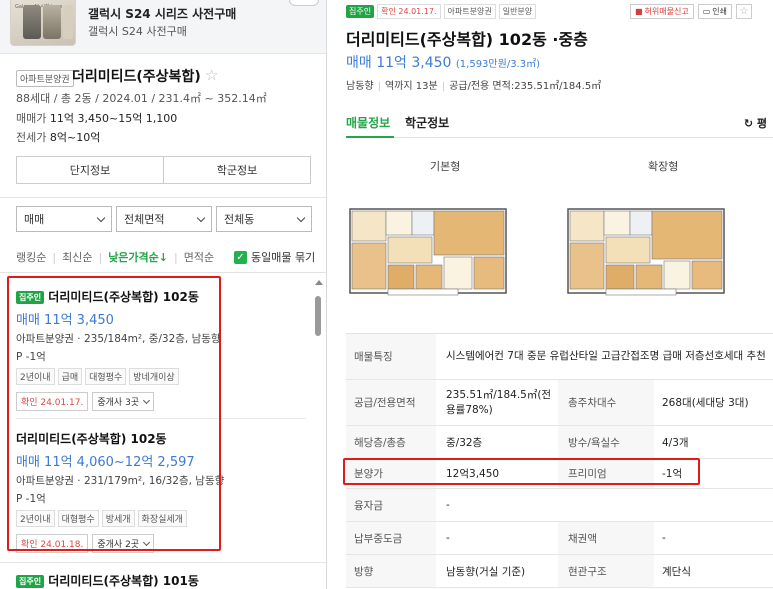 This screenshot has height=589, width=773. I want to click on agents-dropdown: 중개사 2곳, so click(123, 543).